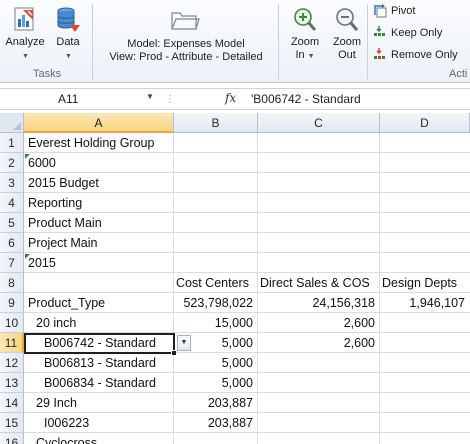  I want to click on cell-b8: Cost Centers, so click(216, 283).